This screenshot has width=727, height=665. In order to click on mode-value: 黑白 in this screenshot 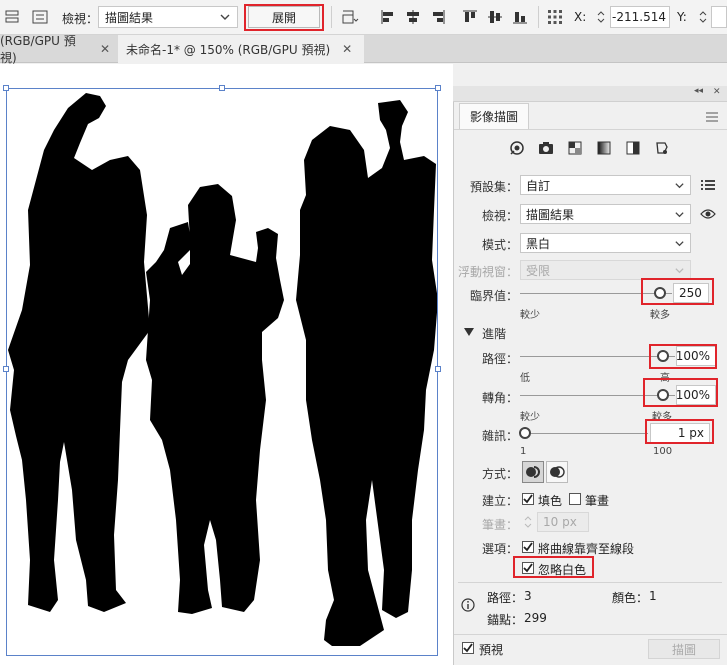, I will do `click(538, 243)`.